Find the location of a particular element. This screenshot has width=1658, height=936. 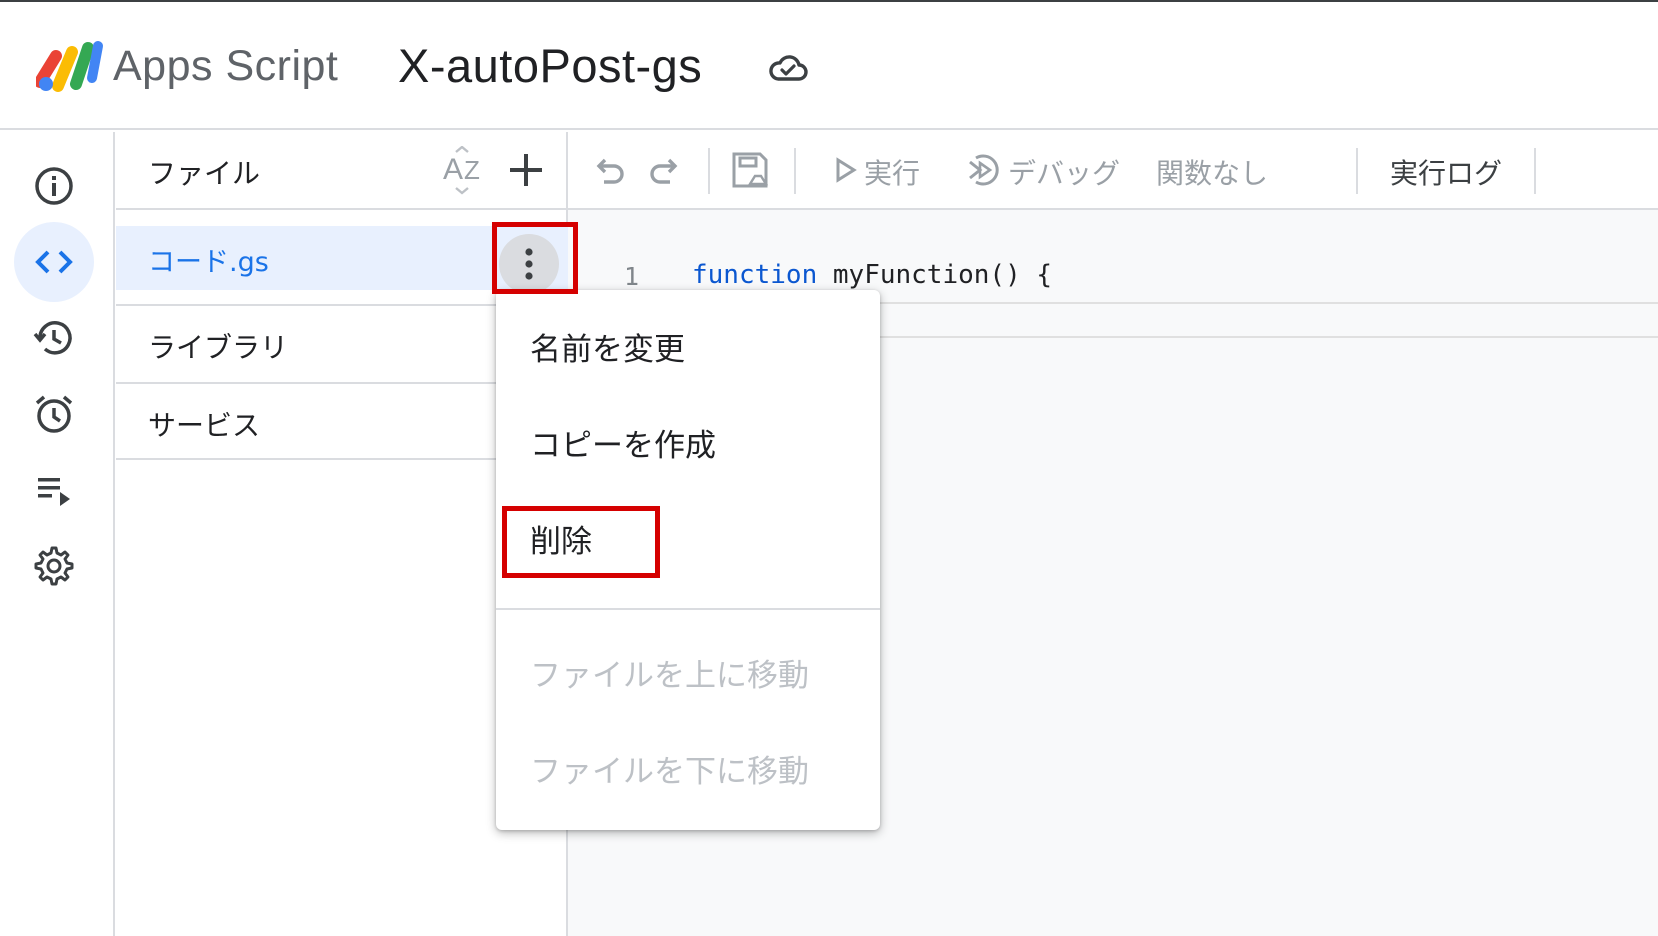

triggers-button is located at coordinates (54, 414).